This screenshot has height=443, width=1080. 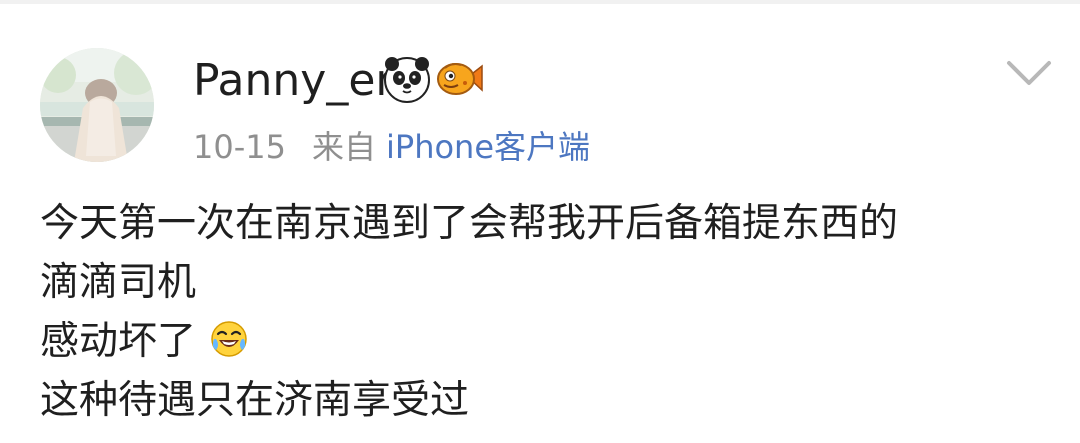 What do you see at coordinates (1029, 75) in the screenshot?
I see `chevron-down-icon` at bounding box center [1029, 75].